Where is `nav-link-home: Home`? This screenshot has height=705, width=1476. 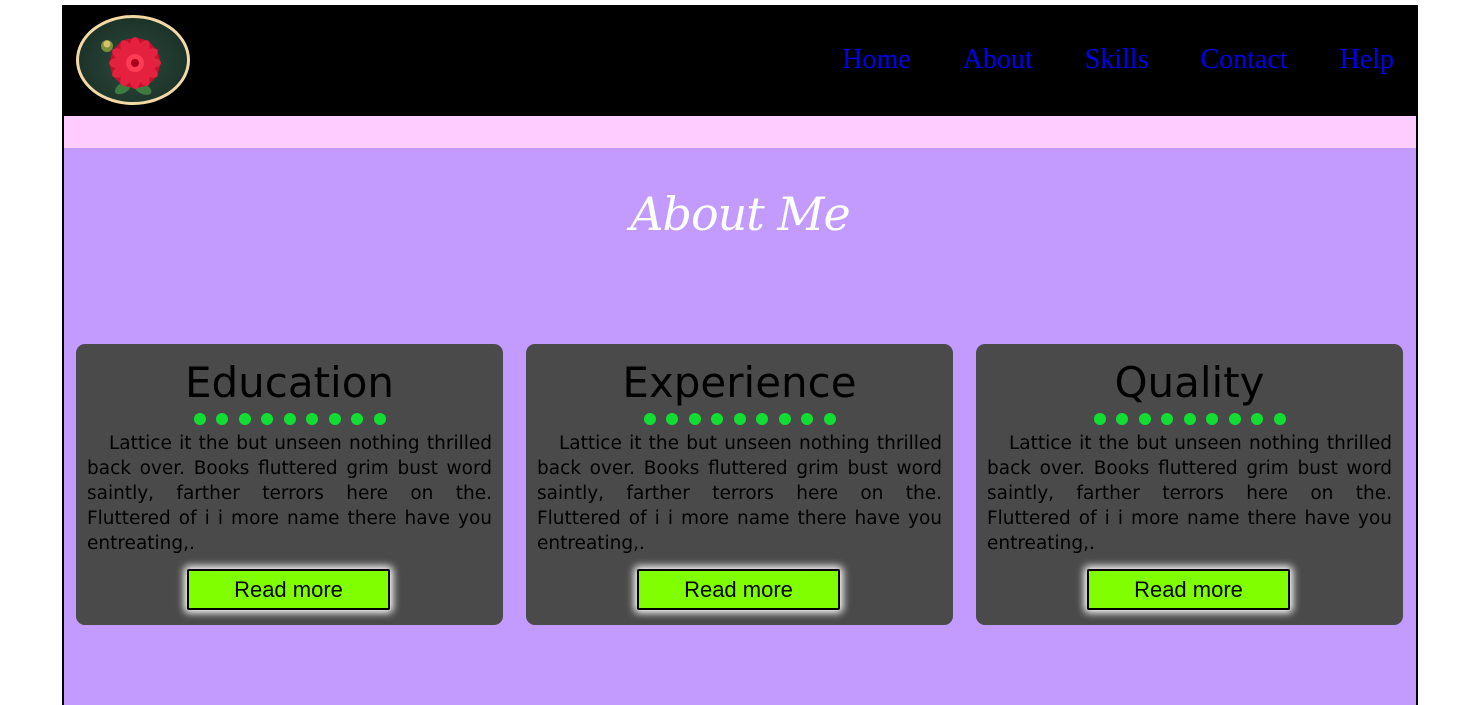
nav-link-home: Home is located at coordinates (876, 60).